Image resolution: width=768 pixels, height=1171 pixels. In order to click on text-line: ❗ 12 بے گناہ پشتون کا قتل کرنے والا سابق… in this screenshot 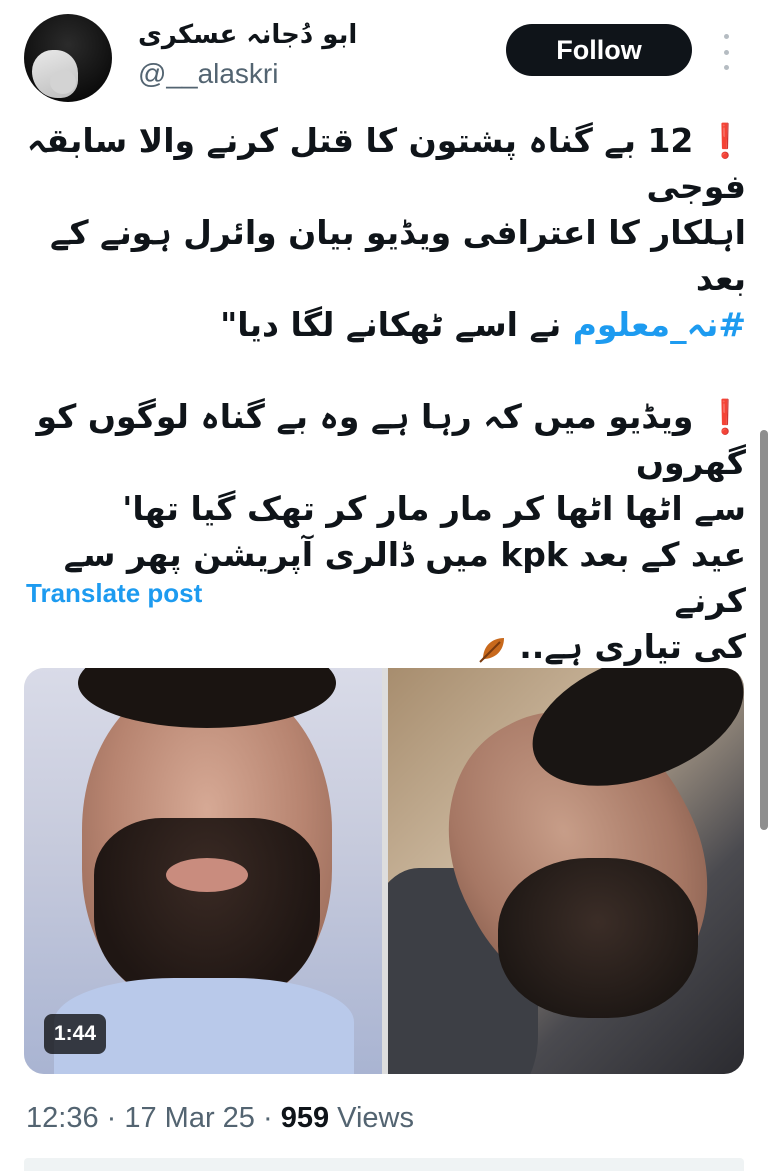, I will do `click(383, 164)`.